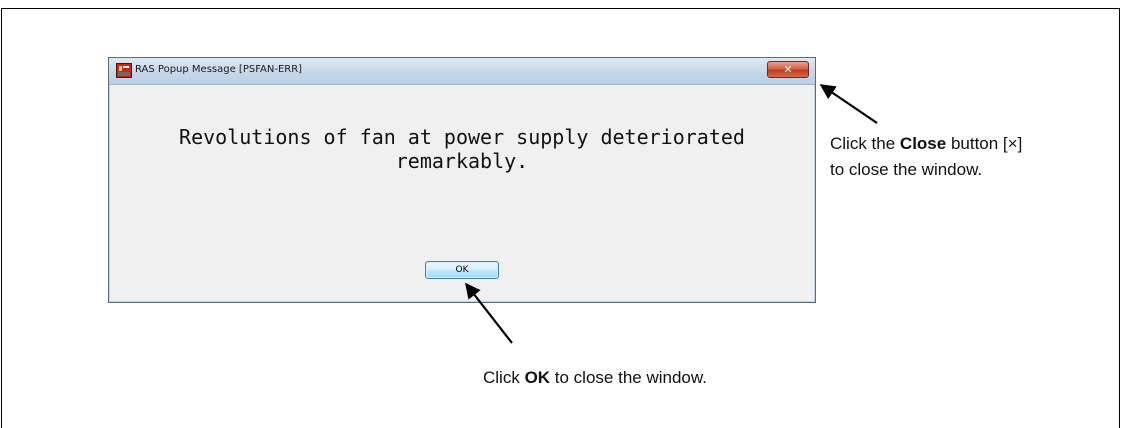 This screenshot has height=428, width=1122. I want to click on callout-arrow-close, so click(848, 104).